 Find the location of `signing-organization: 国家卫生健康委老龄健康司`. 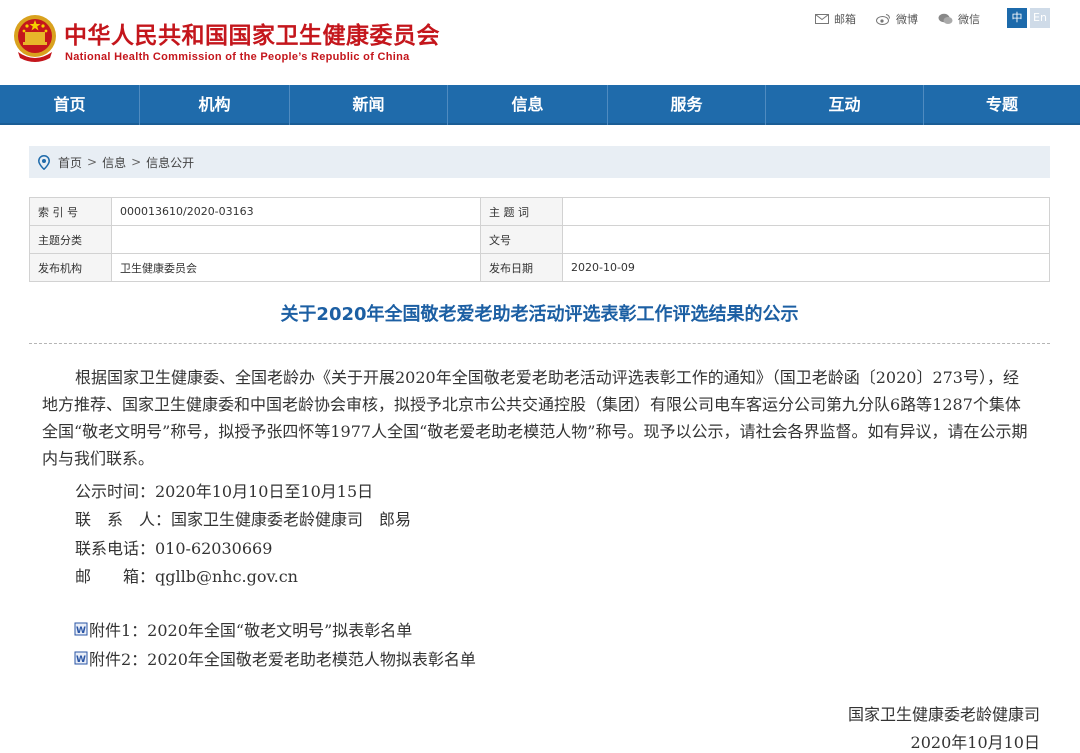

signing-organization: 国家卫生健康委老龄健康司 is located at coordinates (943, 714).